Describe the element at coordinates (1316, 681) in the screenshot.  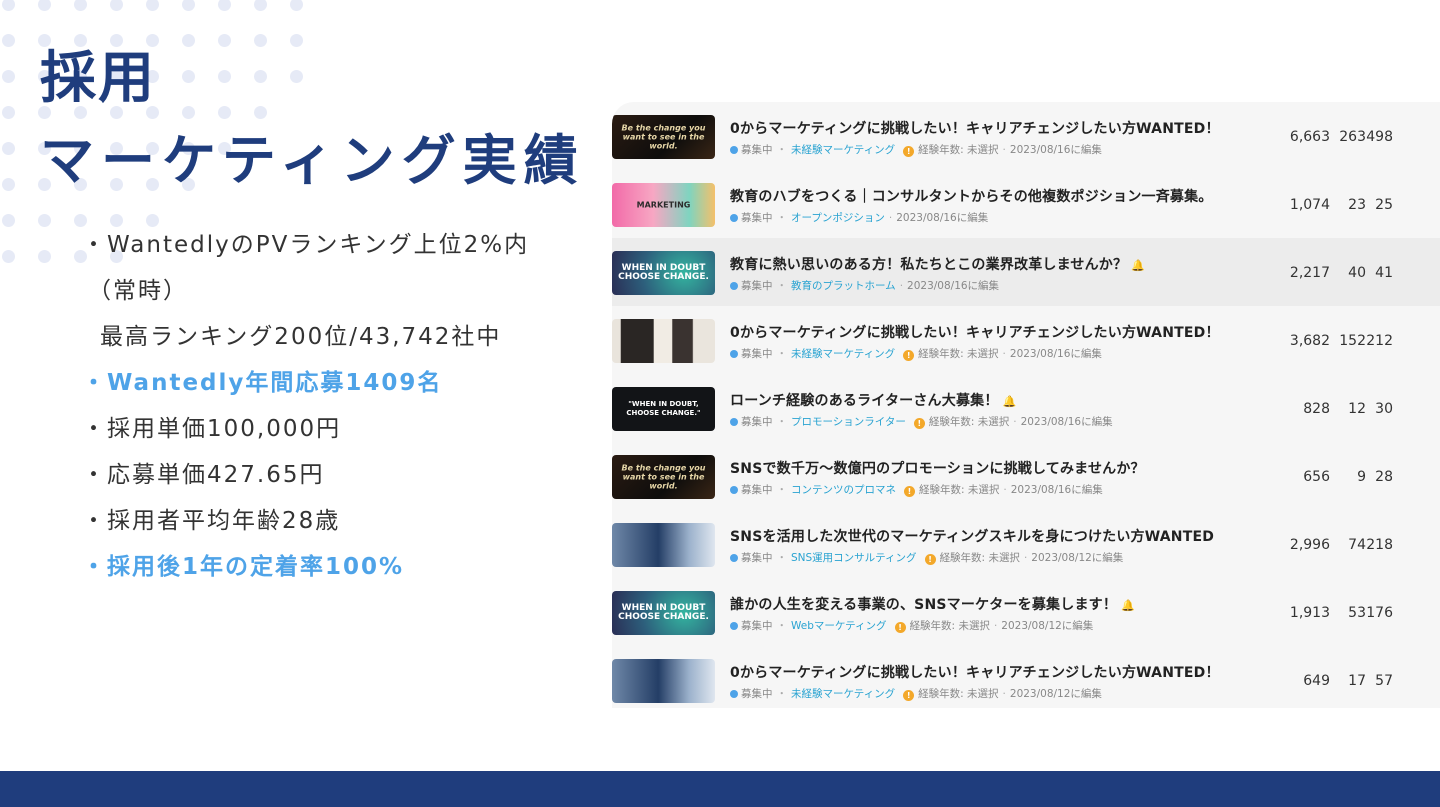
I see `stat-views: 649` at that location.